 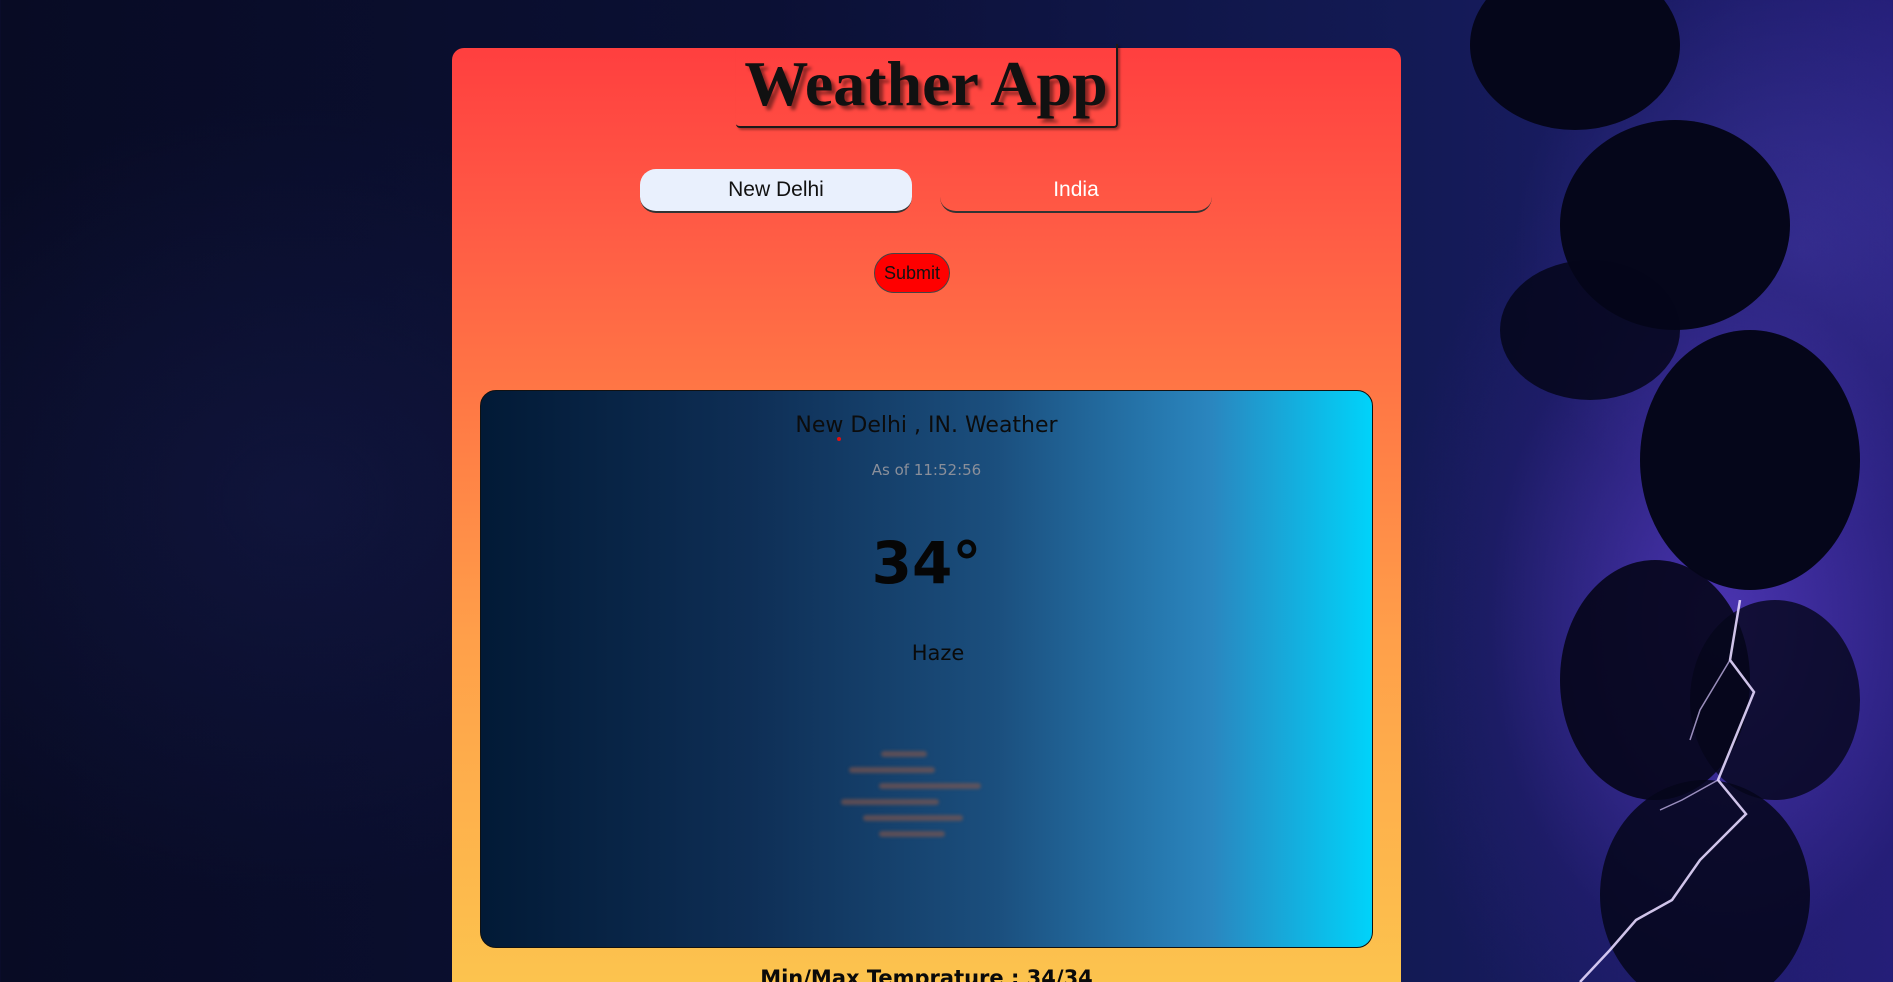 What do you see at coordinates (839, 439) in the screenshot?
I see `mouse-cursor` at bounding box center [839, 439].